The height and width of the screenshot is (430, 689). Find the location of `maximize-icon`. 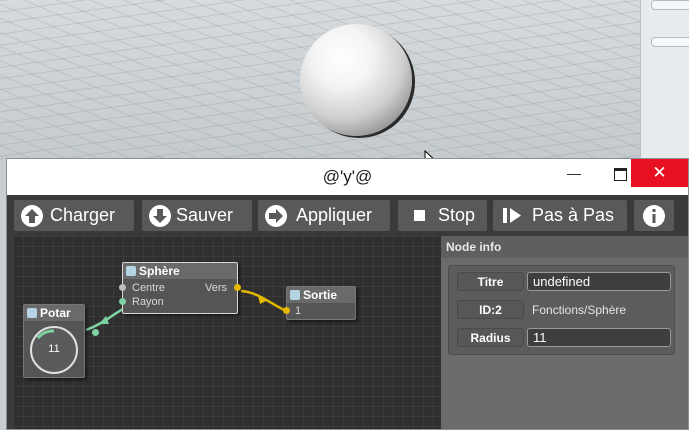

maximize-icon is located at coordinates (620, 174).